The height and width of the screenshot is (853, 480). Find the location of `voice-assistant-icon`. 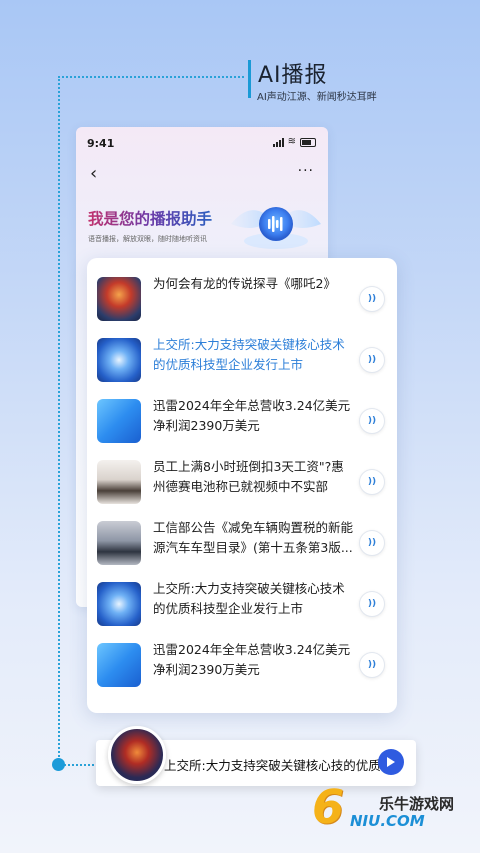

voice-assistant-icon is located at coordinates (276, 228).